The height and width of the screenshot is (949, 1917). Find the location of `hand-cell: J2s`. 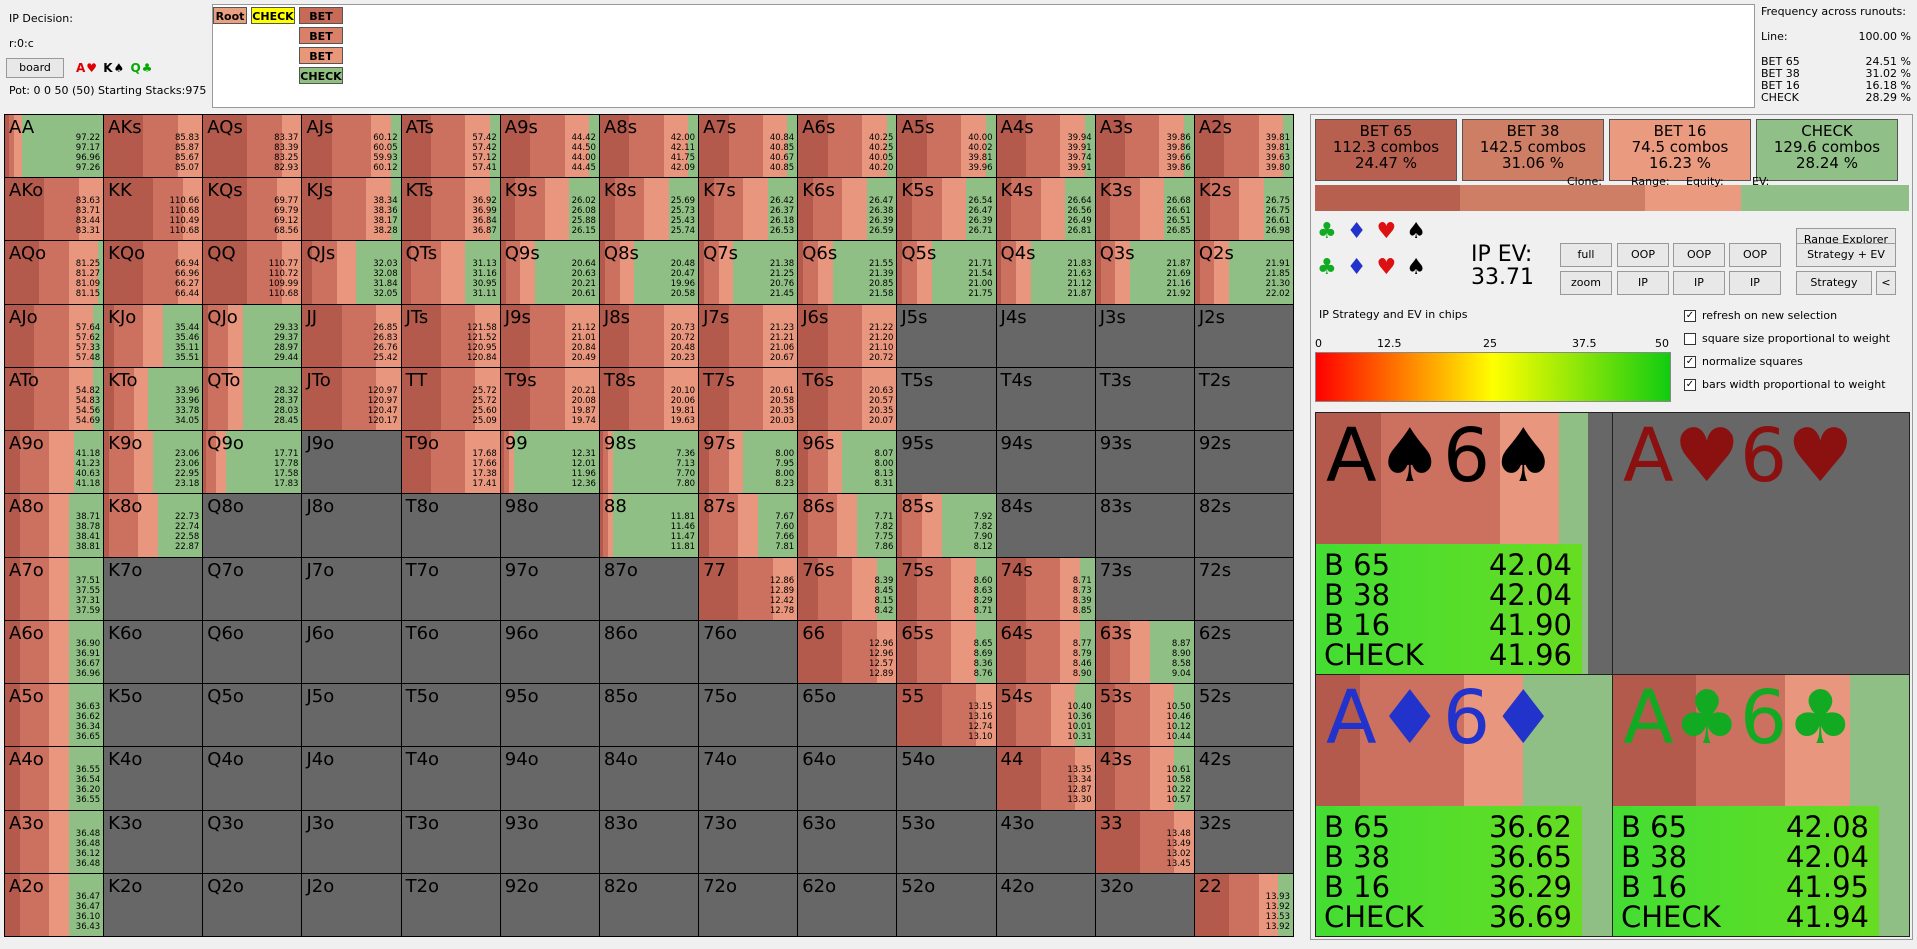

hand-cell: J2s is located at coordinates (1243, 335).